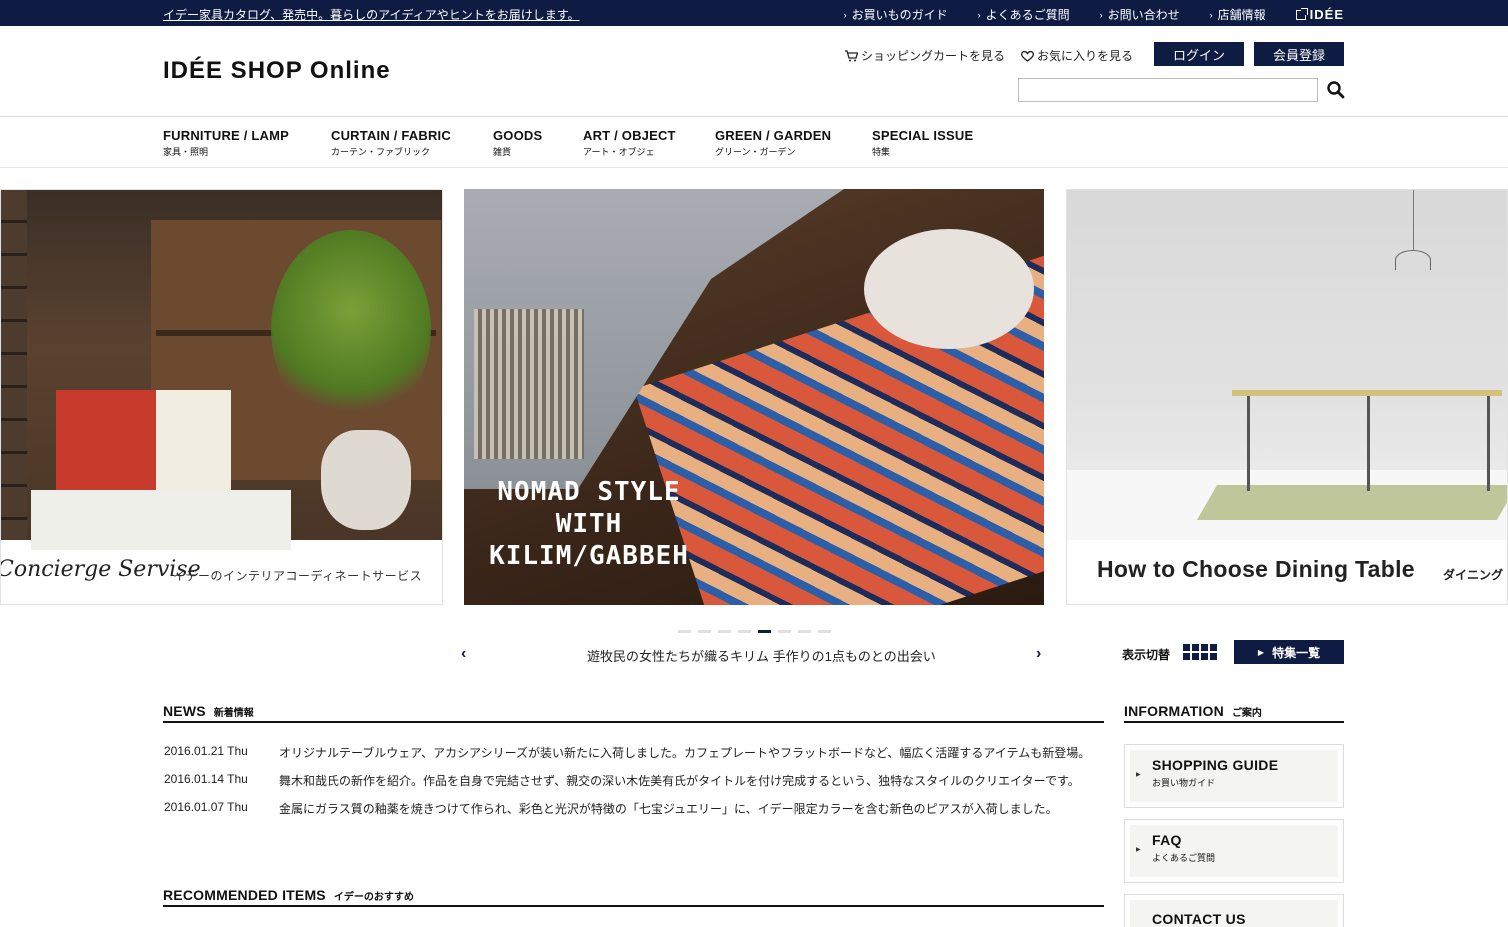 The height and width of the screenshot is (927, 1508). I want to click on cart-link: ショッピングカートを見る, so click(925, 55).